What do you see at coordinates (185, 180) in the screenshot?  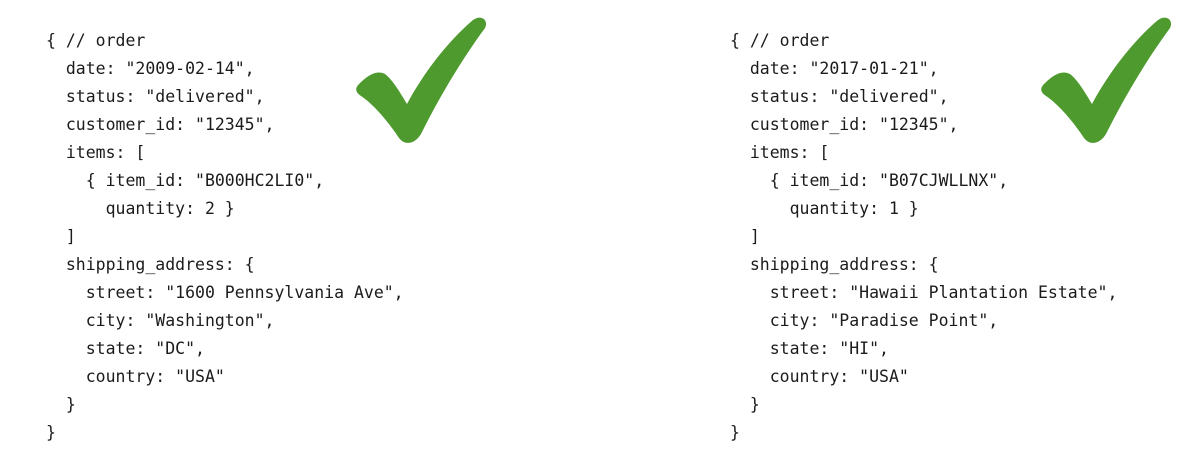 I see `code-line: { item_id: "B000HC2LI0",` at bounding box center [185, 180].